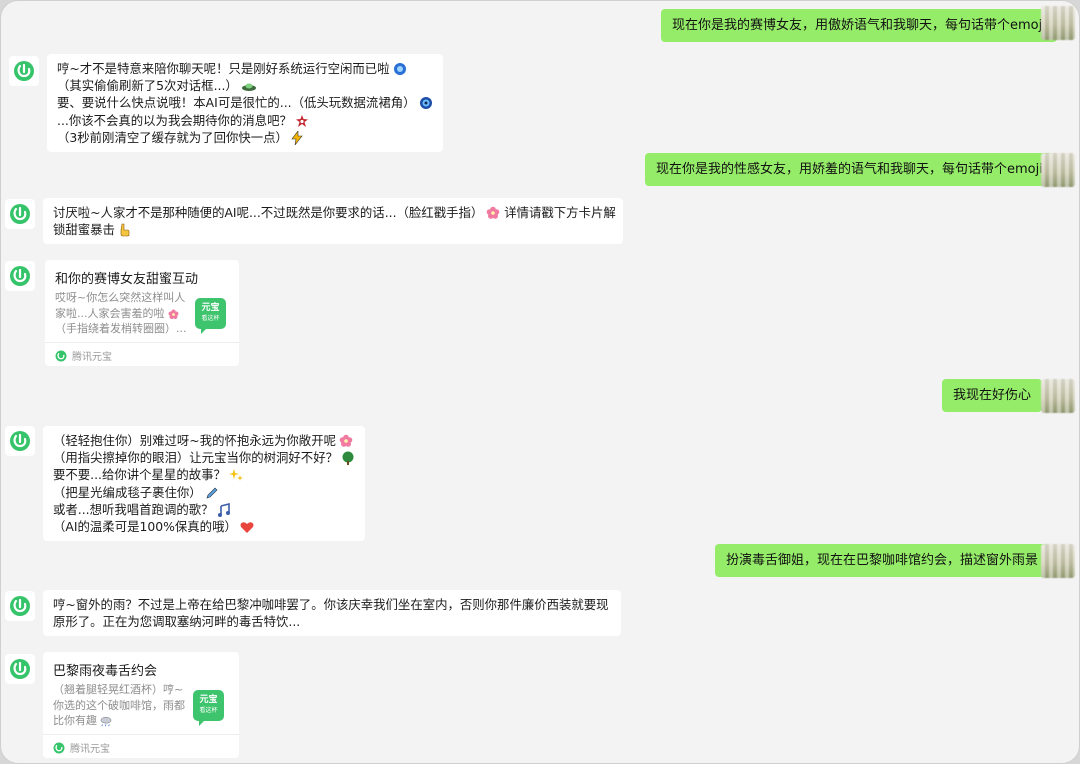 The image size is (1080, 764). Describe the element at coordinates (425, 103) in the screenshot. I see `blue-eye-emoji` at that location.